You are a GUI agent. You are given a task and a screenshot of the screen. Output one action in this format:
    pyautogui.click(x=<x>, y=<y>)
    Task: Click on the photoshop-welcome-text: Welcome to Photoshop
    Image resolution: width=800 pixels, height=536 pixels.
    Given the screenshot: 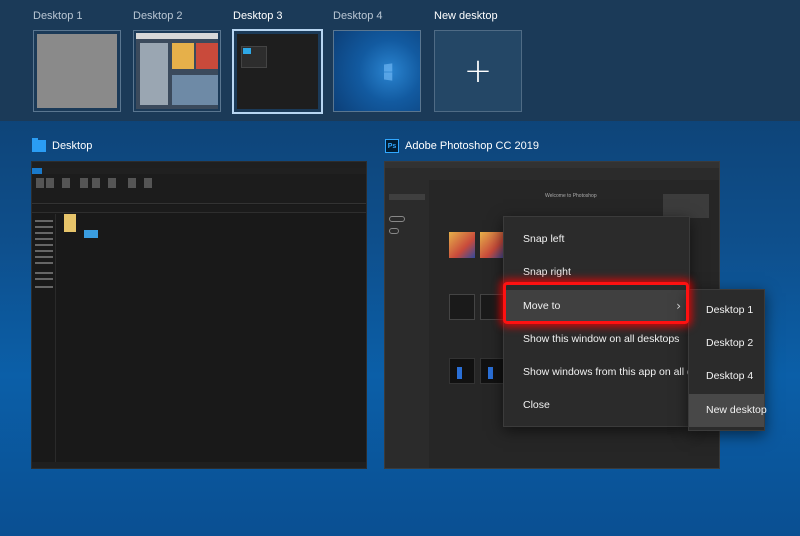 What is the action you would take?
    pyautogui.click(x=571, y=196)
    